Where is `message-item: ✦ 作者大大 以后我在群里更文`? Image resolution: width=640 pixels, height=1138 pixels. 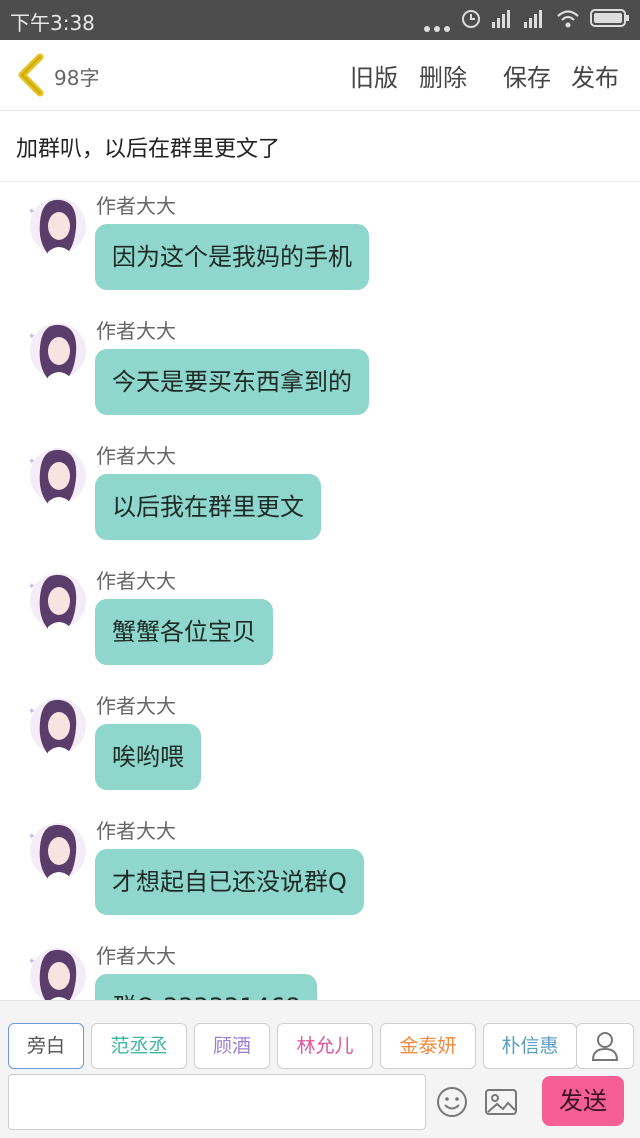
message-item: ✦ 作者大大 以后我在群里更文 is located at coordinates (320, 494).